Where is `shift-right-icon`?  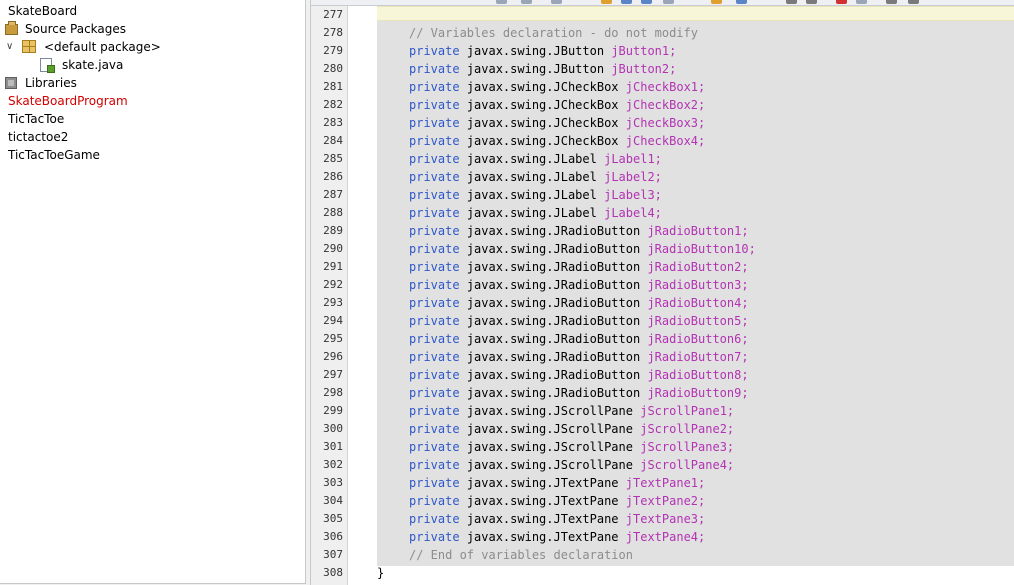 shift-right-icon is located at coordinates (811, 2).